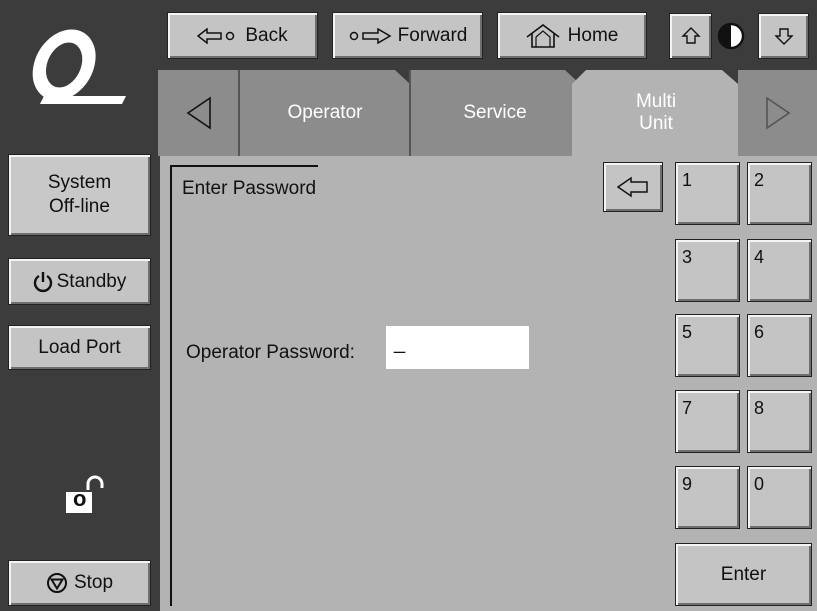 This screenshot has height=611, width=817. I want to click on key-4-label: 4, so click(759, 257).